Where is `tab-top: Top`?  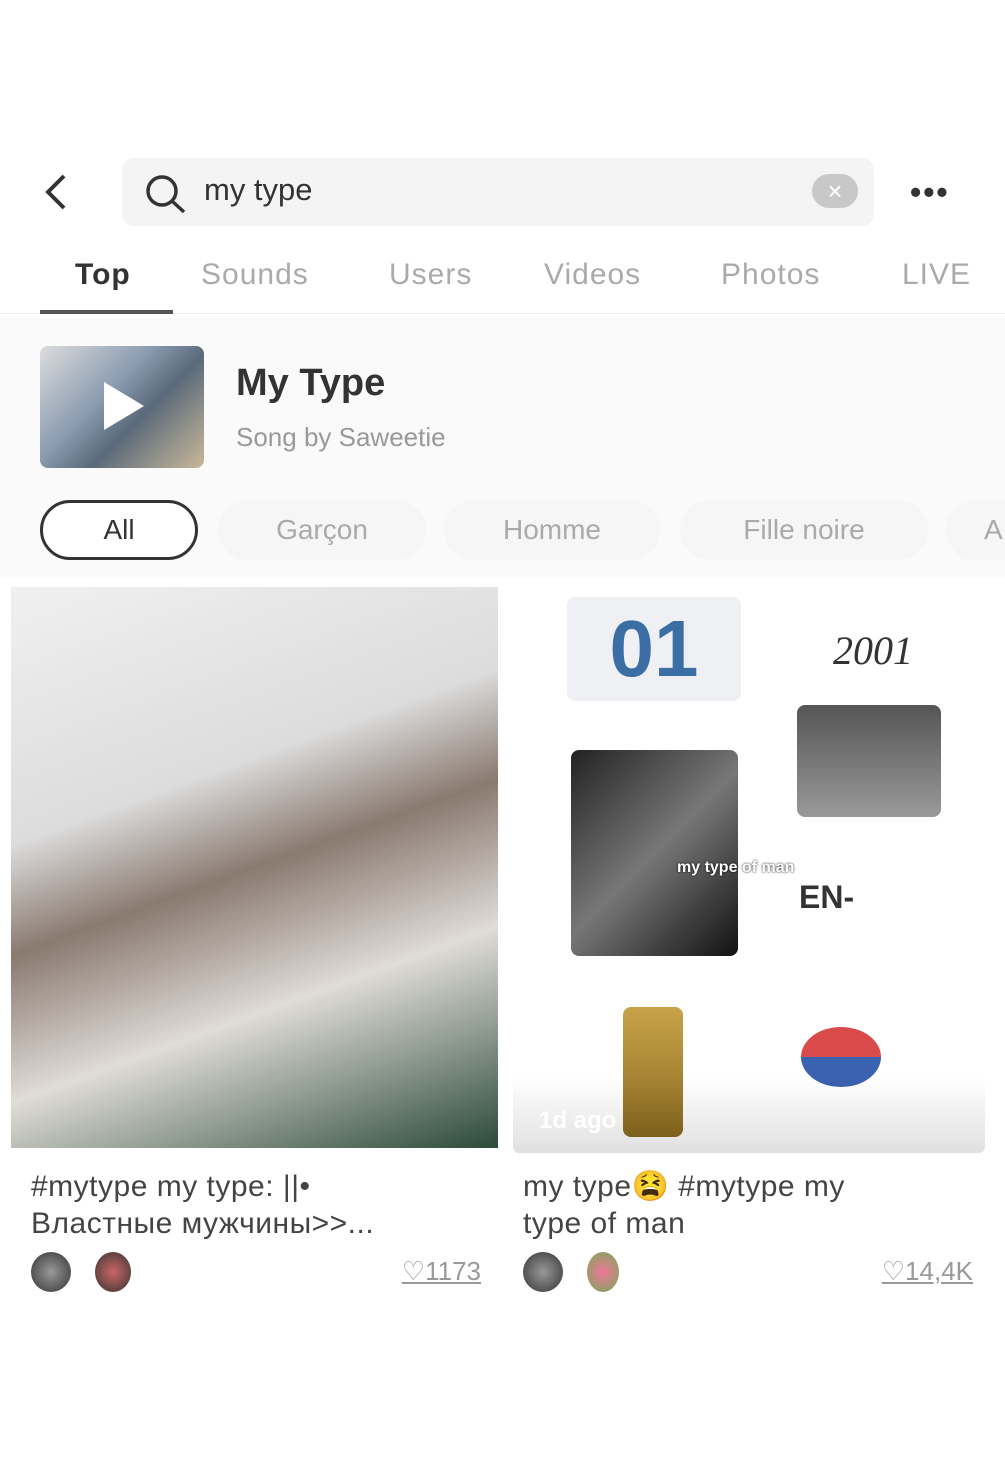
tab-top: Top is located at coordinates (103, 275).